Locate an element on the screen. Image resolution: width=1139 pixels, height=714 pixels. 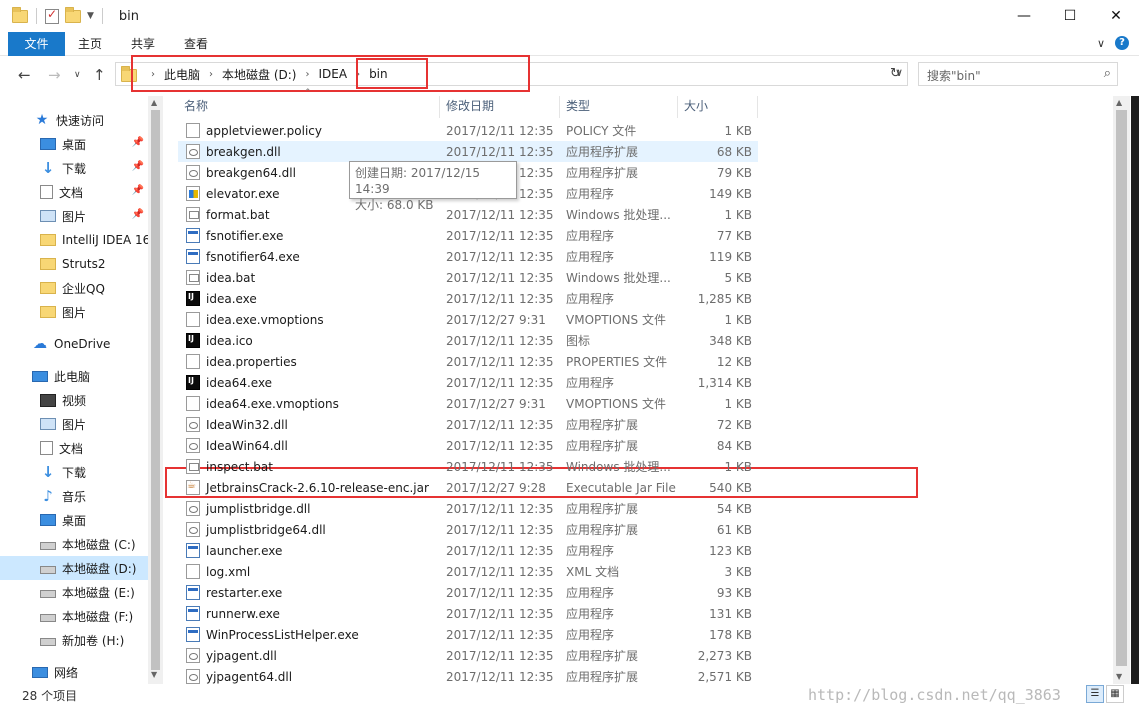
sidebar-item-music: ♪ 音乐 is located at coordinates (74, 496).